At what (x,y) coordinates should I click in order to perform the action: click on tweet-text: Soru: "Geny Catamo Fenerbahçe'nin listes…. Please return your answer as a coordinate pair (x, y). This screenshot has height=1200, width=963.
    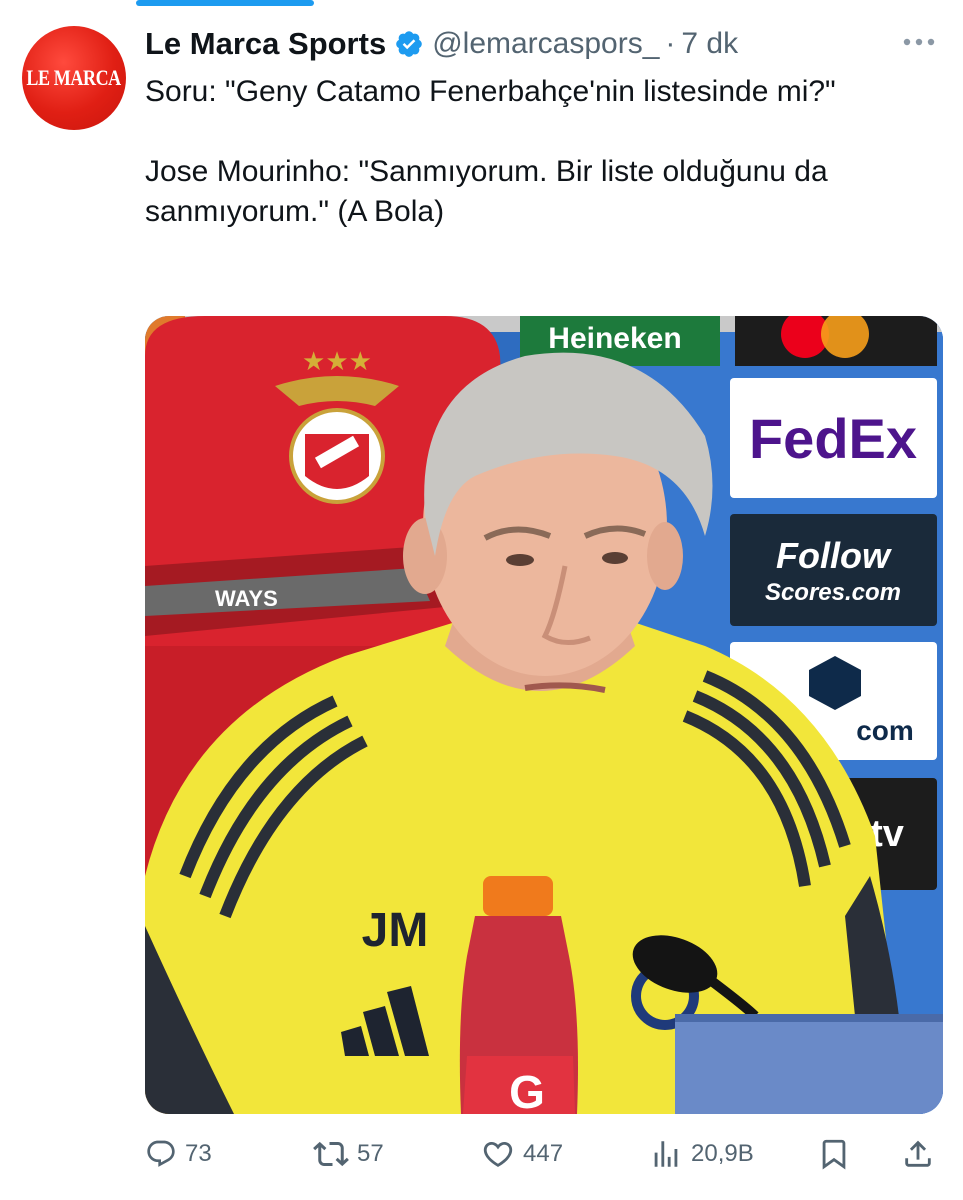
    Looking at the image, I should click on (535, 152).